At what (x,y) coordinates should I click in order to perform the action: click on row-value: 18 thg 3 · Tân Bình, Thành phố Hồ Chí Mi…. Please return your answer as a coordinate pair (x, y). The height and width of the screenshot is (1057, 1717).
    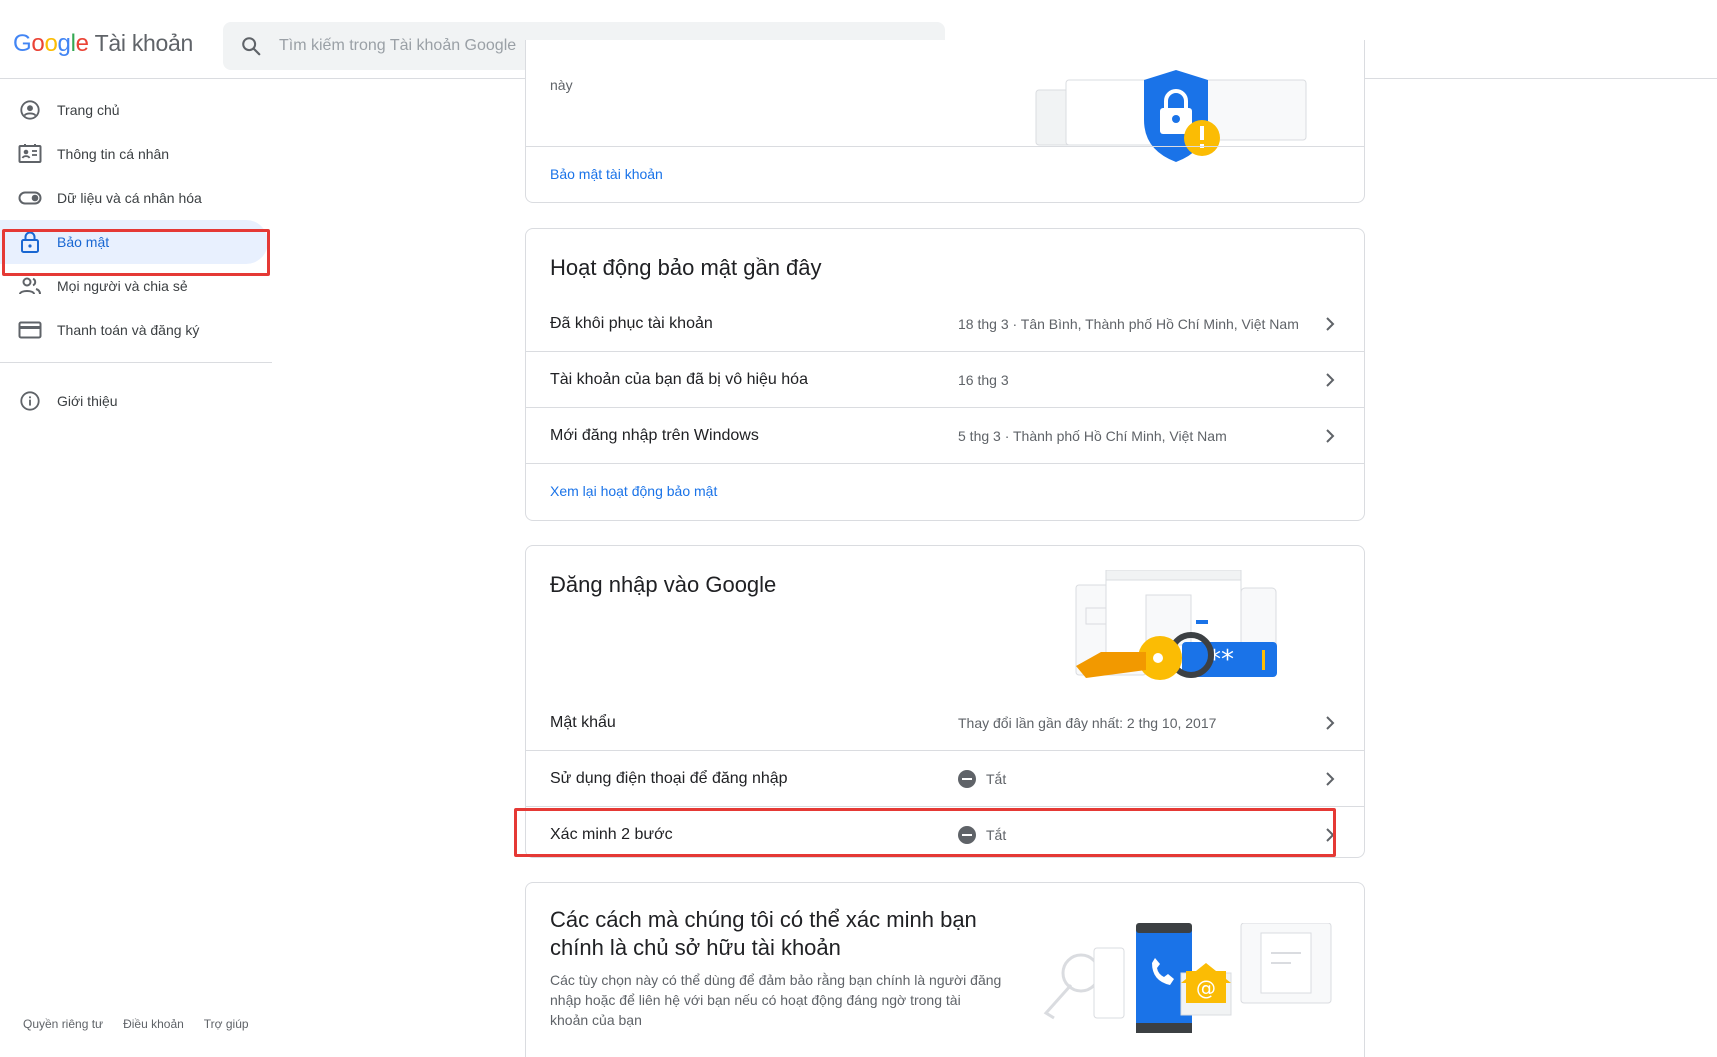
    Looking at the image, I should click on (1128, 323).